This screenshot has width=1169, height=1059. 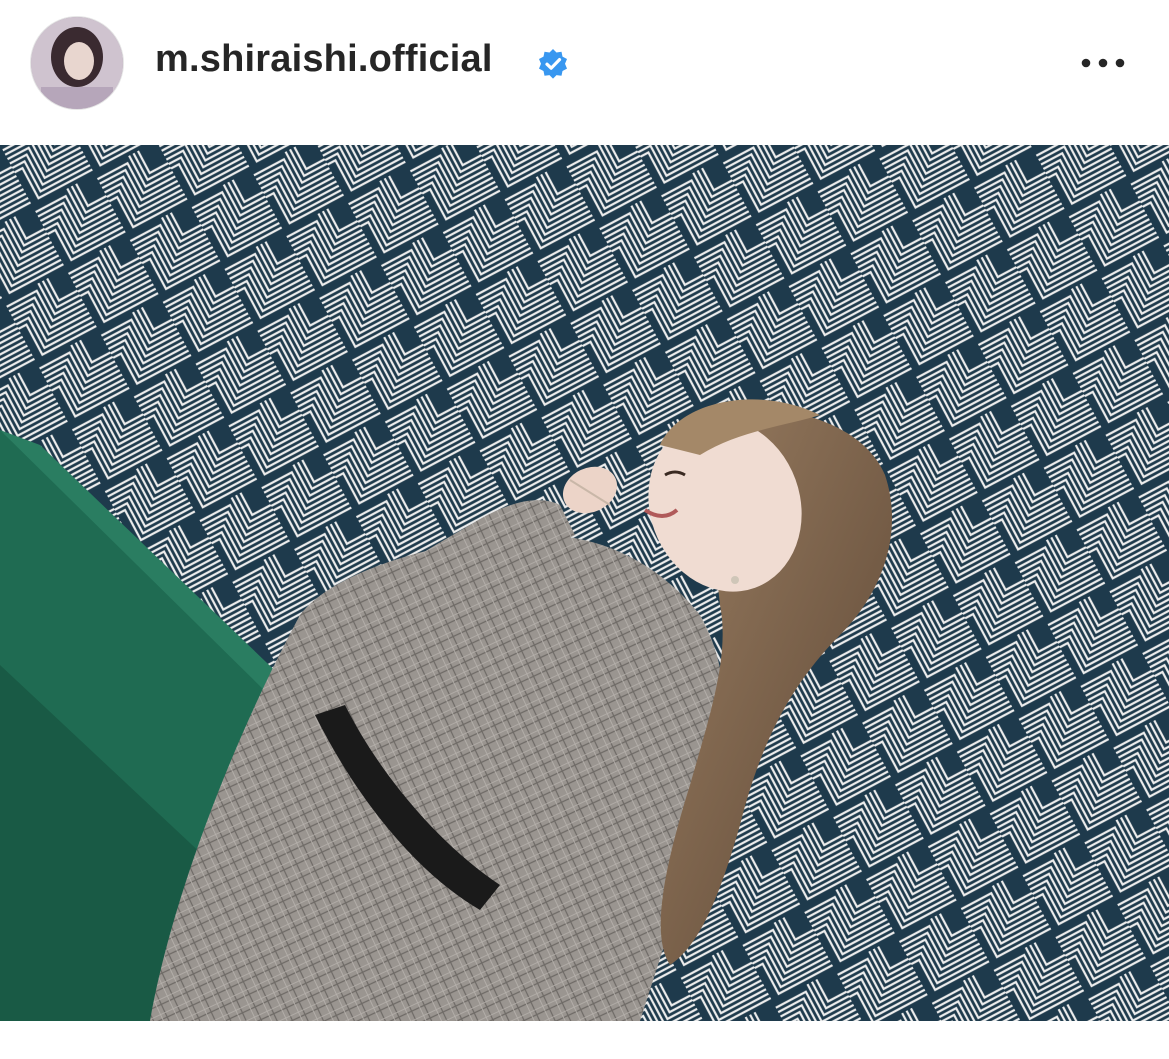 What do you see at coordinates (584, 1040) in the screenshot?
I see `bottom-spacer` at bounding box center [584, 1040].